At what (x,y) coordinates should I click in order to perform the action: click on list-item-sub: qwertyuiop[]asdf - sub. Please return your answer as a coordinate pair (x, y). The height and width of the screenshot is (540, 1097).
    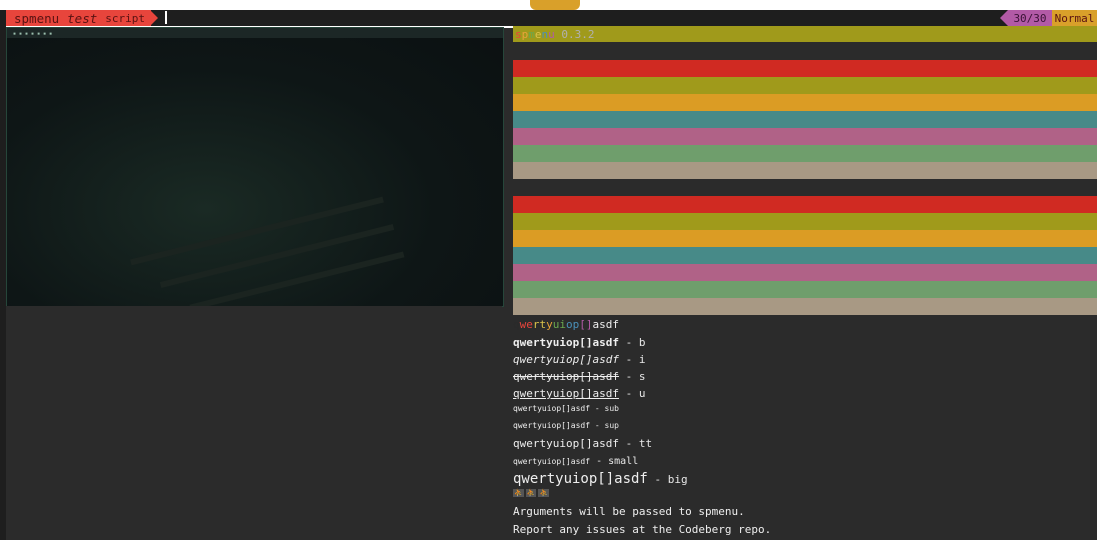
    Looking at the image, I should click on (566, 408).